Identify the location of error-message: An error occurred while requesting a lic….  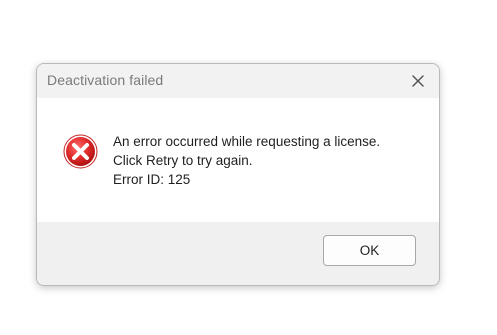
(268, 160).